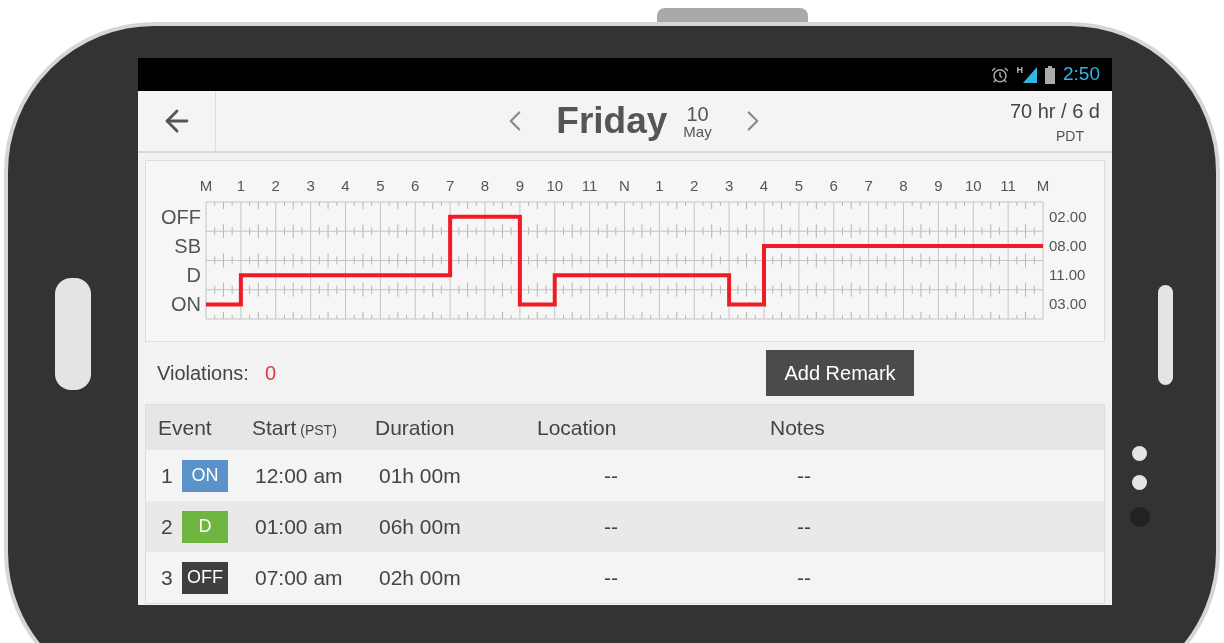 Image resolution: width=1224 pixels, height=643 pixels. What do you see at coordinates (415, 427) in the screenshot?
I see `column-header: Duration` at bounding box center [415, 427].